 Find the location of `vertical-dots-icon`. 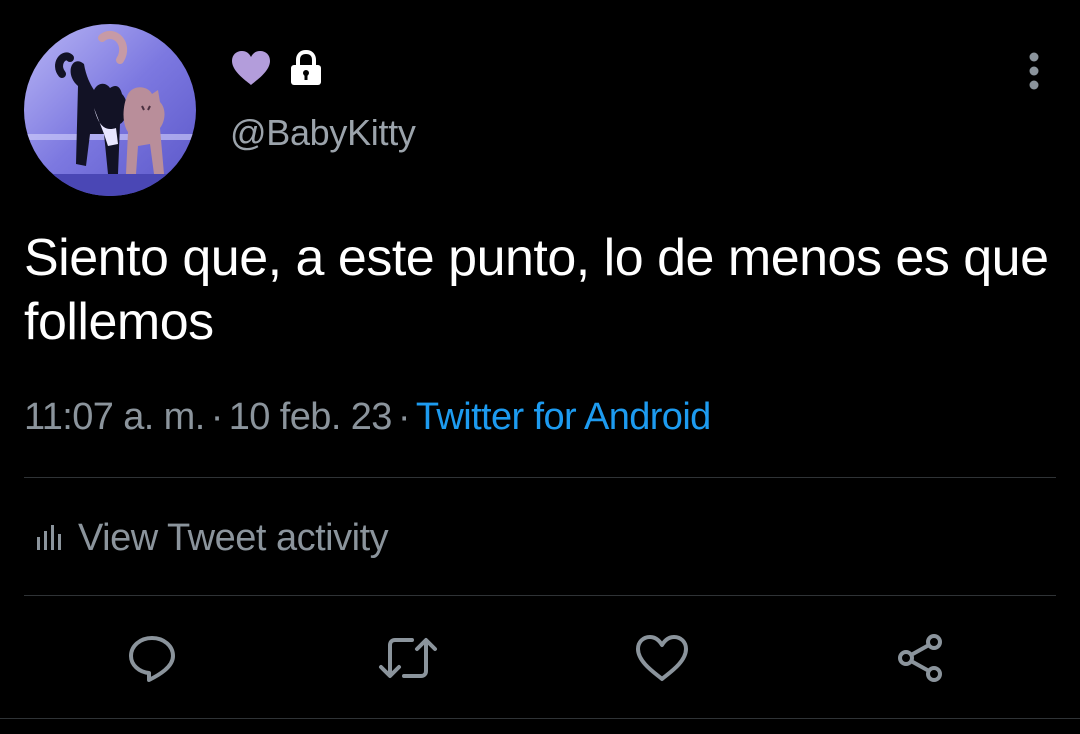

vertical-dots-icon is located at coordinates (1034, 71).